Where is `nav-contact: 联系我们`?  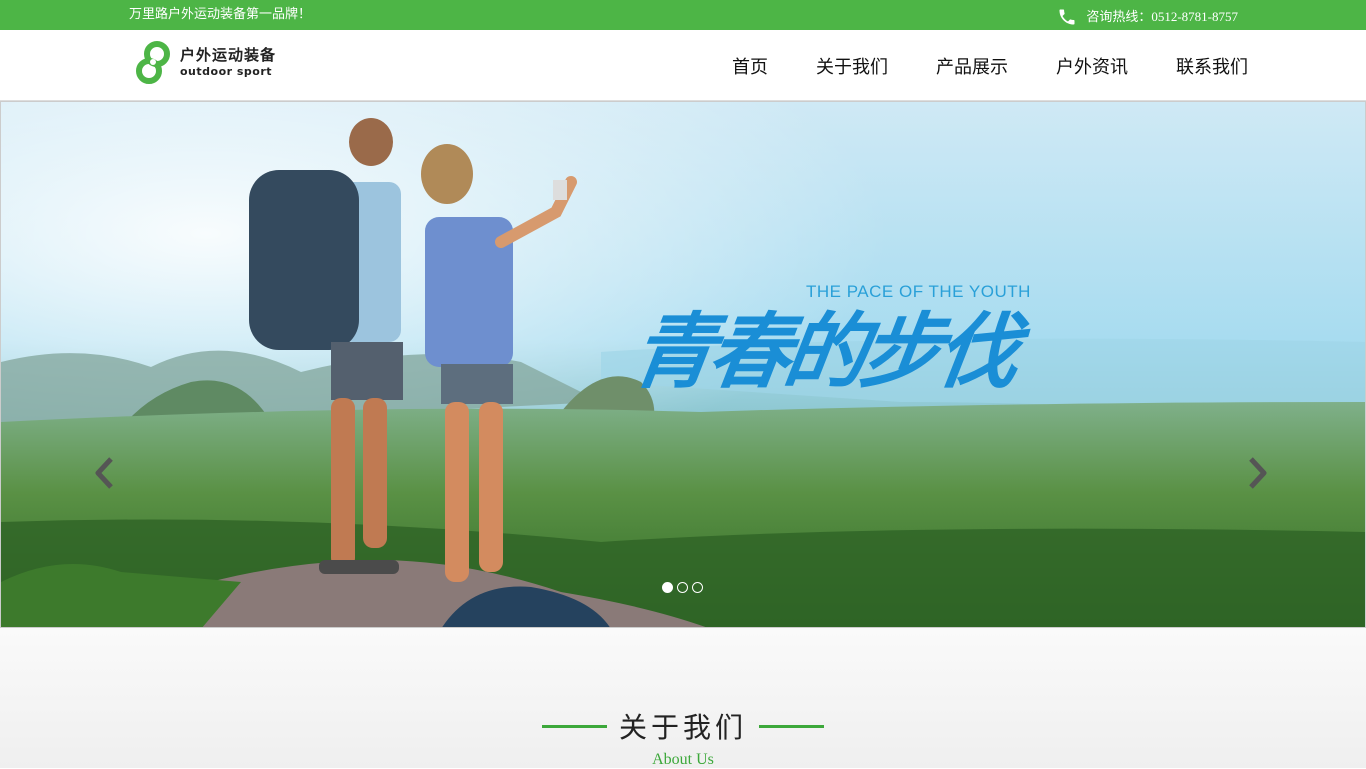
nav-contact: 联系我们 is located at coordinates (1212, 66).